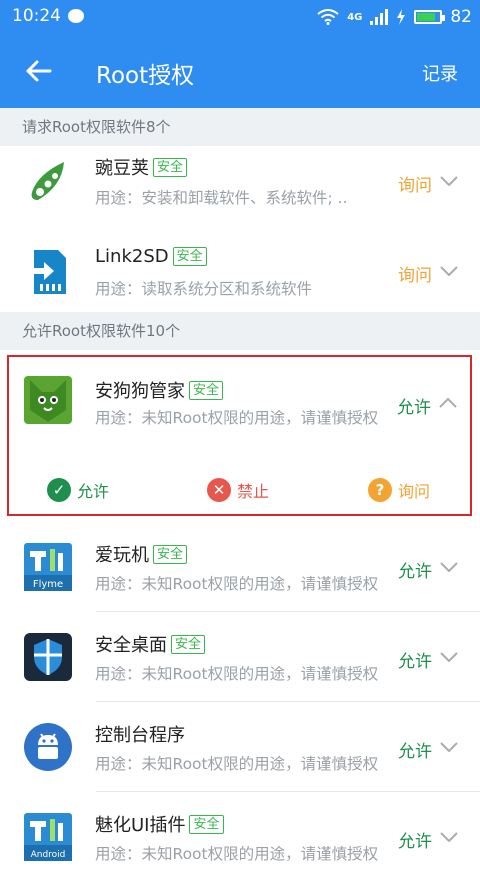  Describe the element at coordinates (48, 567) in the screenshot. I see `toolbox-icon: Flyme` at that location.